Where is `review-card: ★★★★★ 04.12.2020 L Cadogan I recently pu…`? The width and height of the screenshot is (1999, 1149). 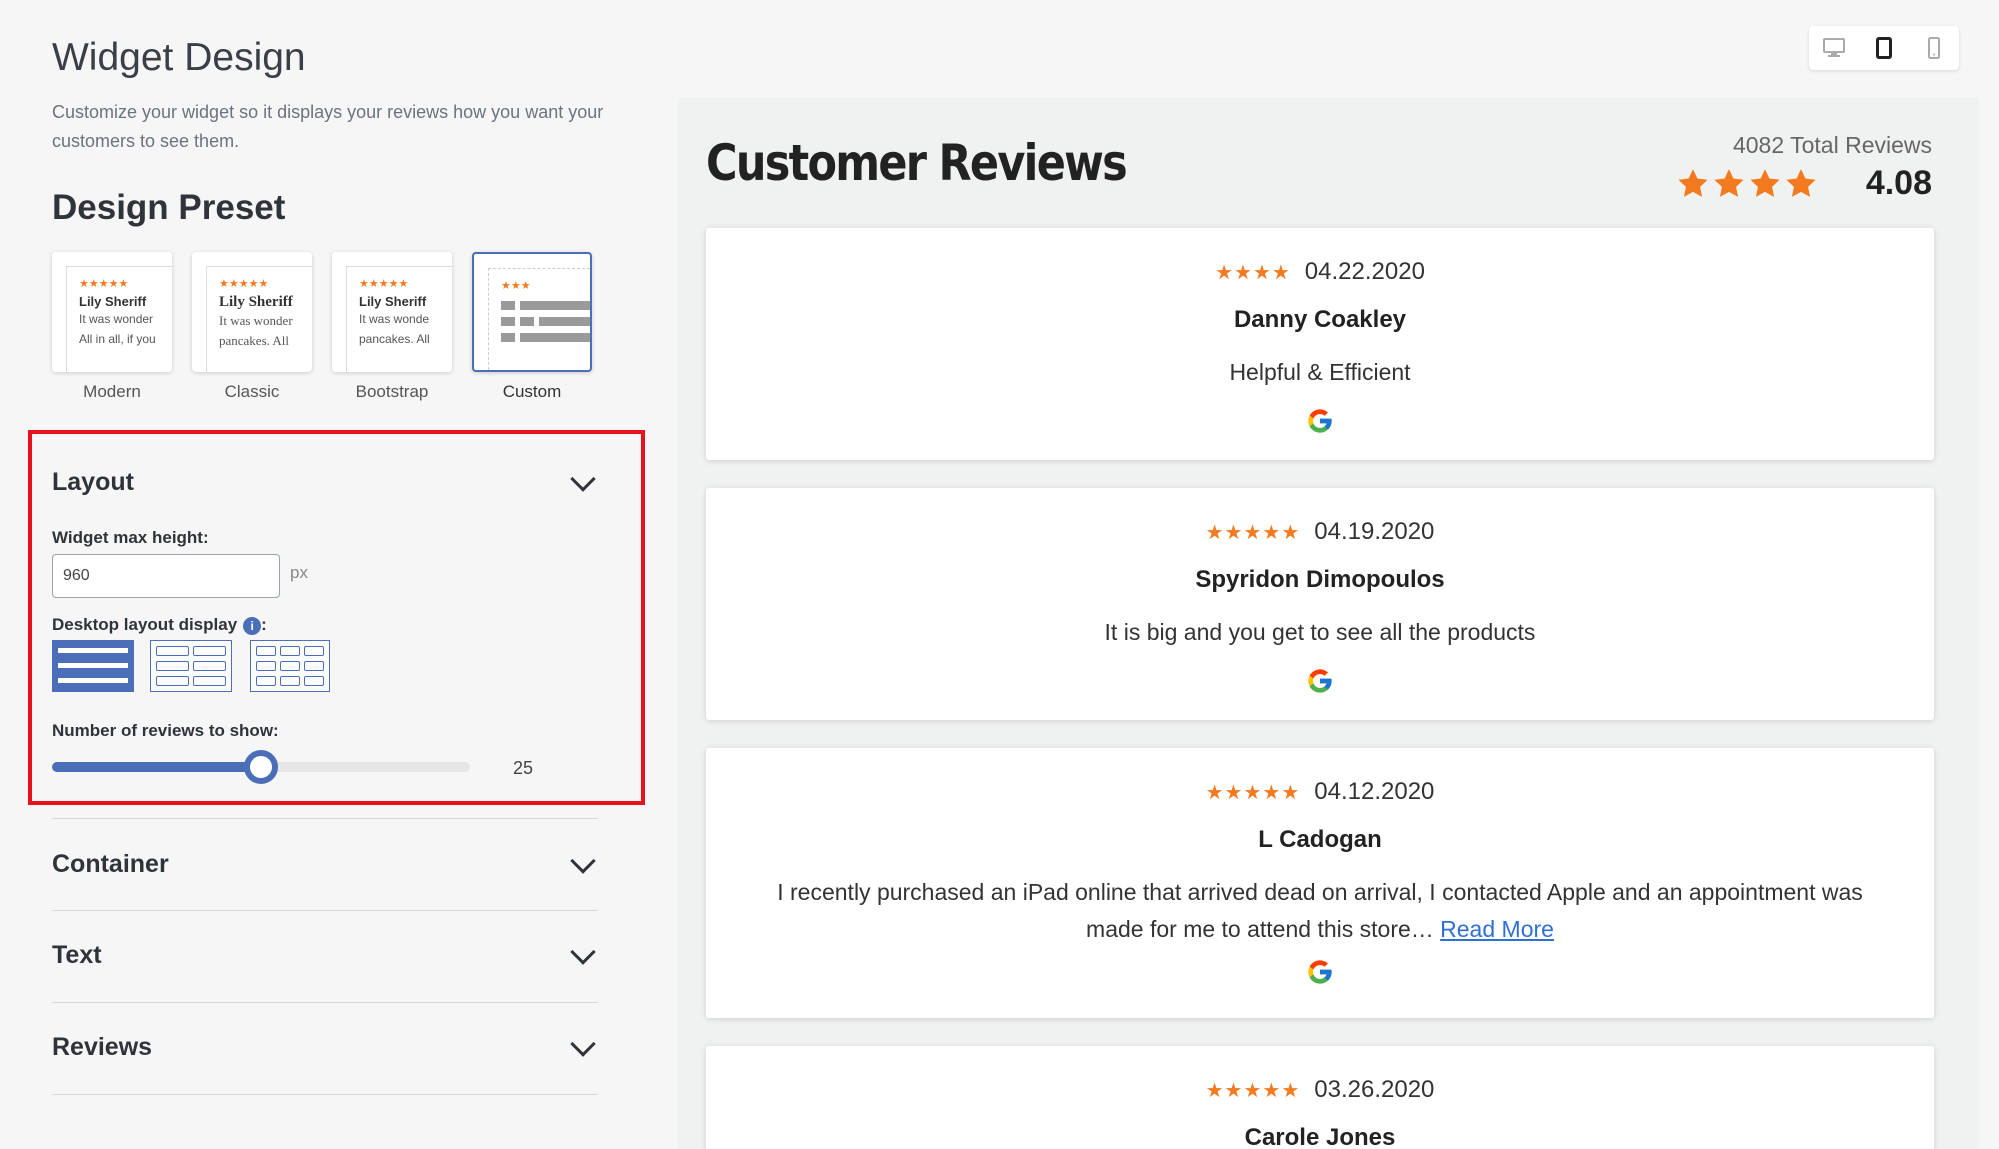
review-card: ★★★★★ 04.12.2020 L Cadogan I recently pu… is located at coordinates (1320, 883).